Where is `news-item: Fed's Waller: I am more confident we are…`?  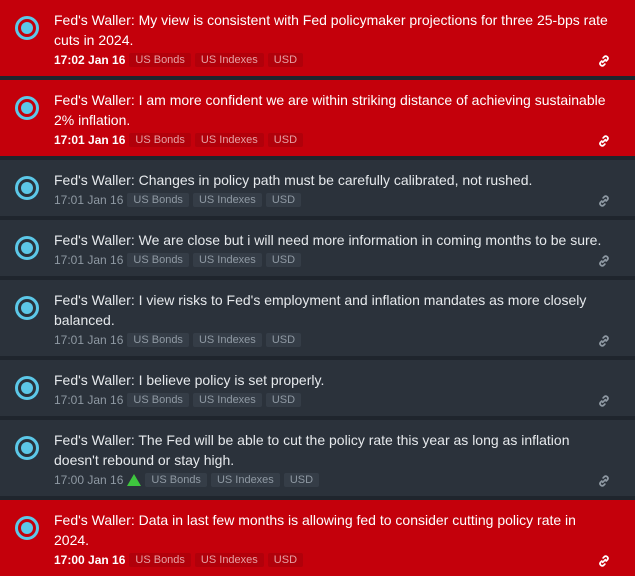 news-item: Fed's Waller: I am more confident we are… is located at coordinates (317, 118).